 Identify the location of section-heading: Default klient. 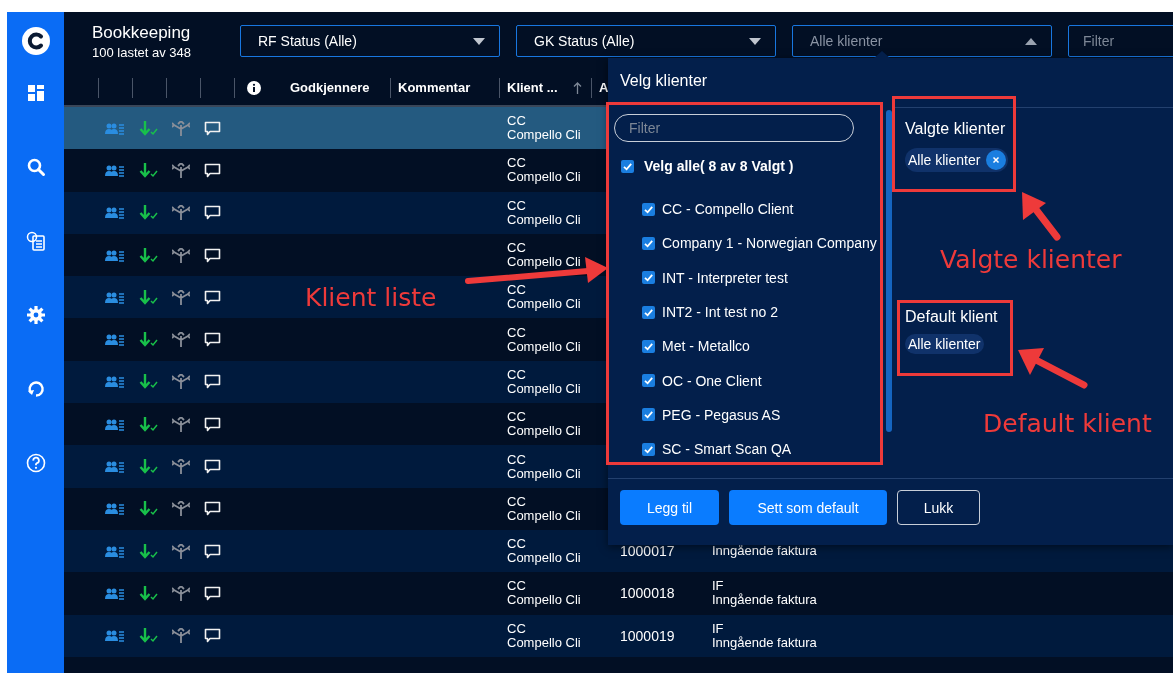
(951, 317).